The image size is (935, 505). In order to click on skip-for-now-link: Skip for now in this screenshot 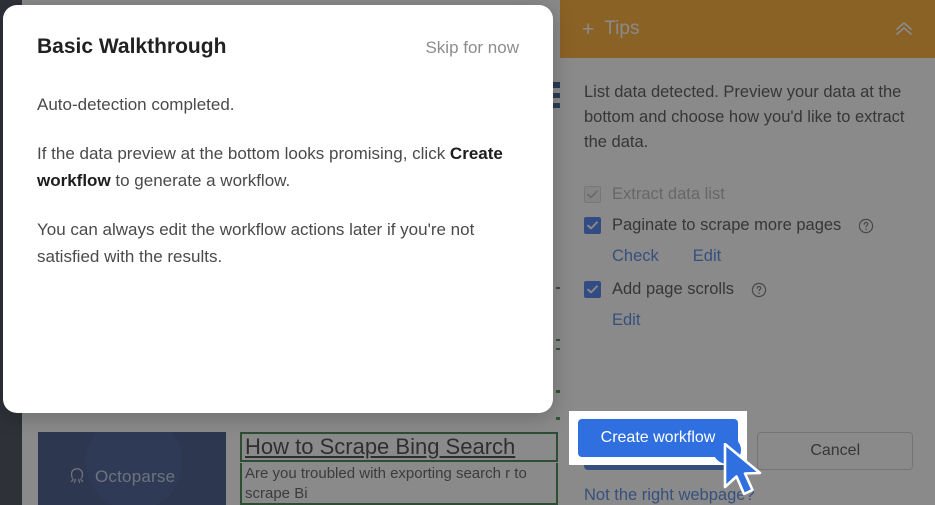, I will do `click(472, 48)`.